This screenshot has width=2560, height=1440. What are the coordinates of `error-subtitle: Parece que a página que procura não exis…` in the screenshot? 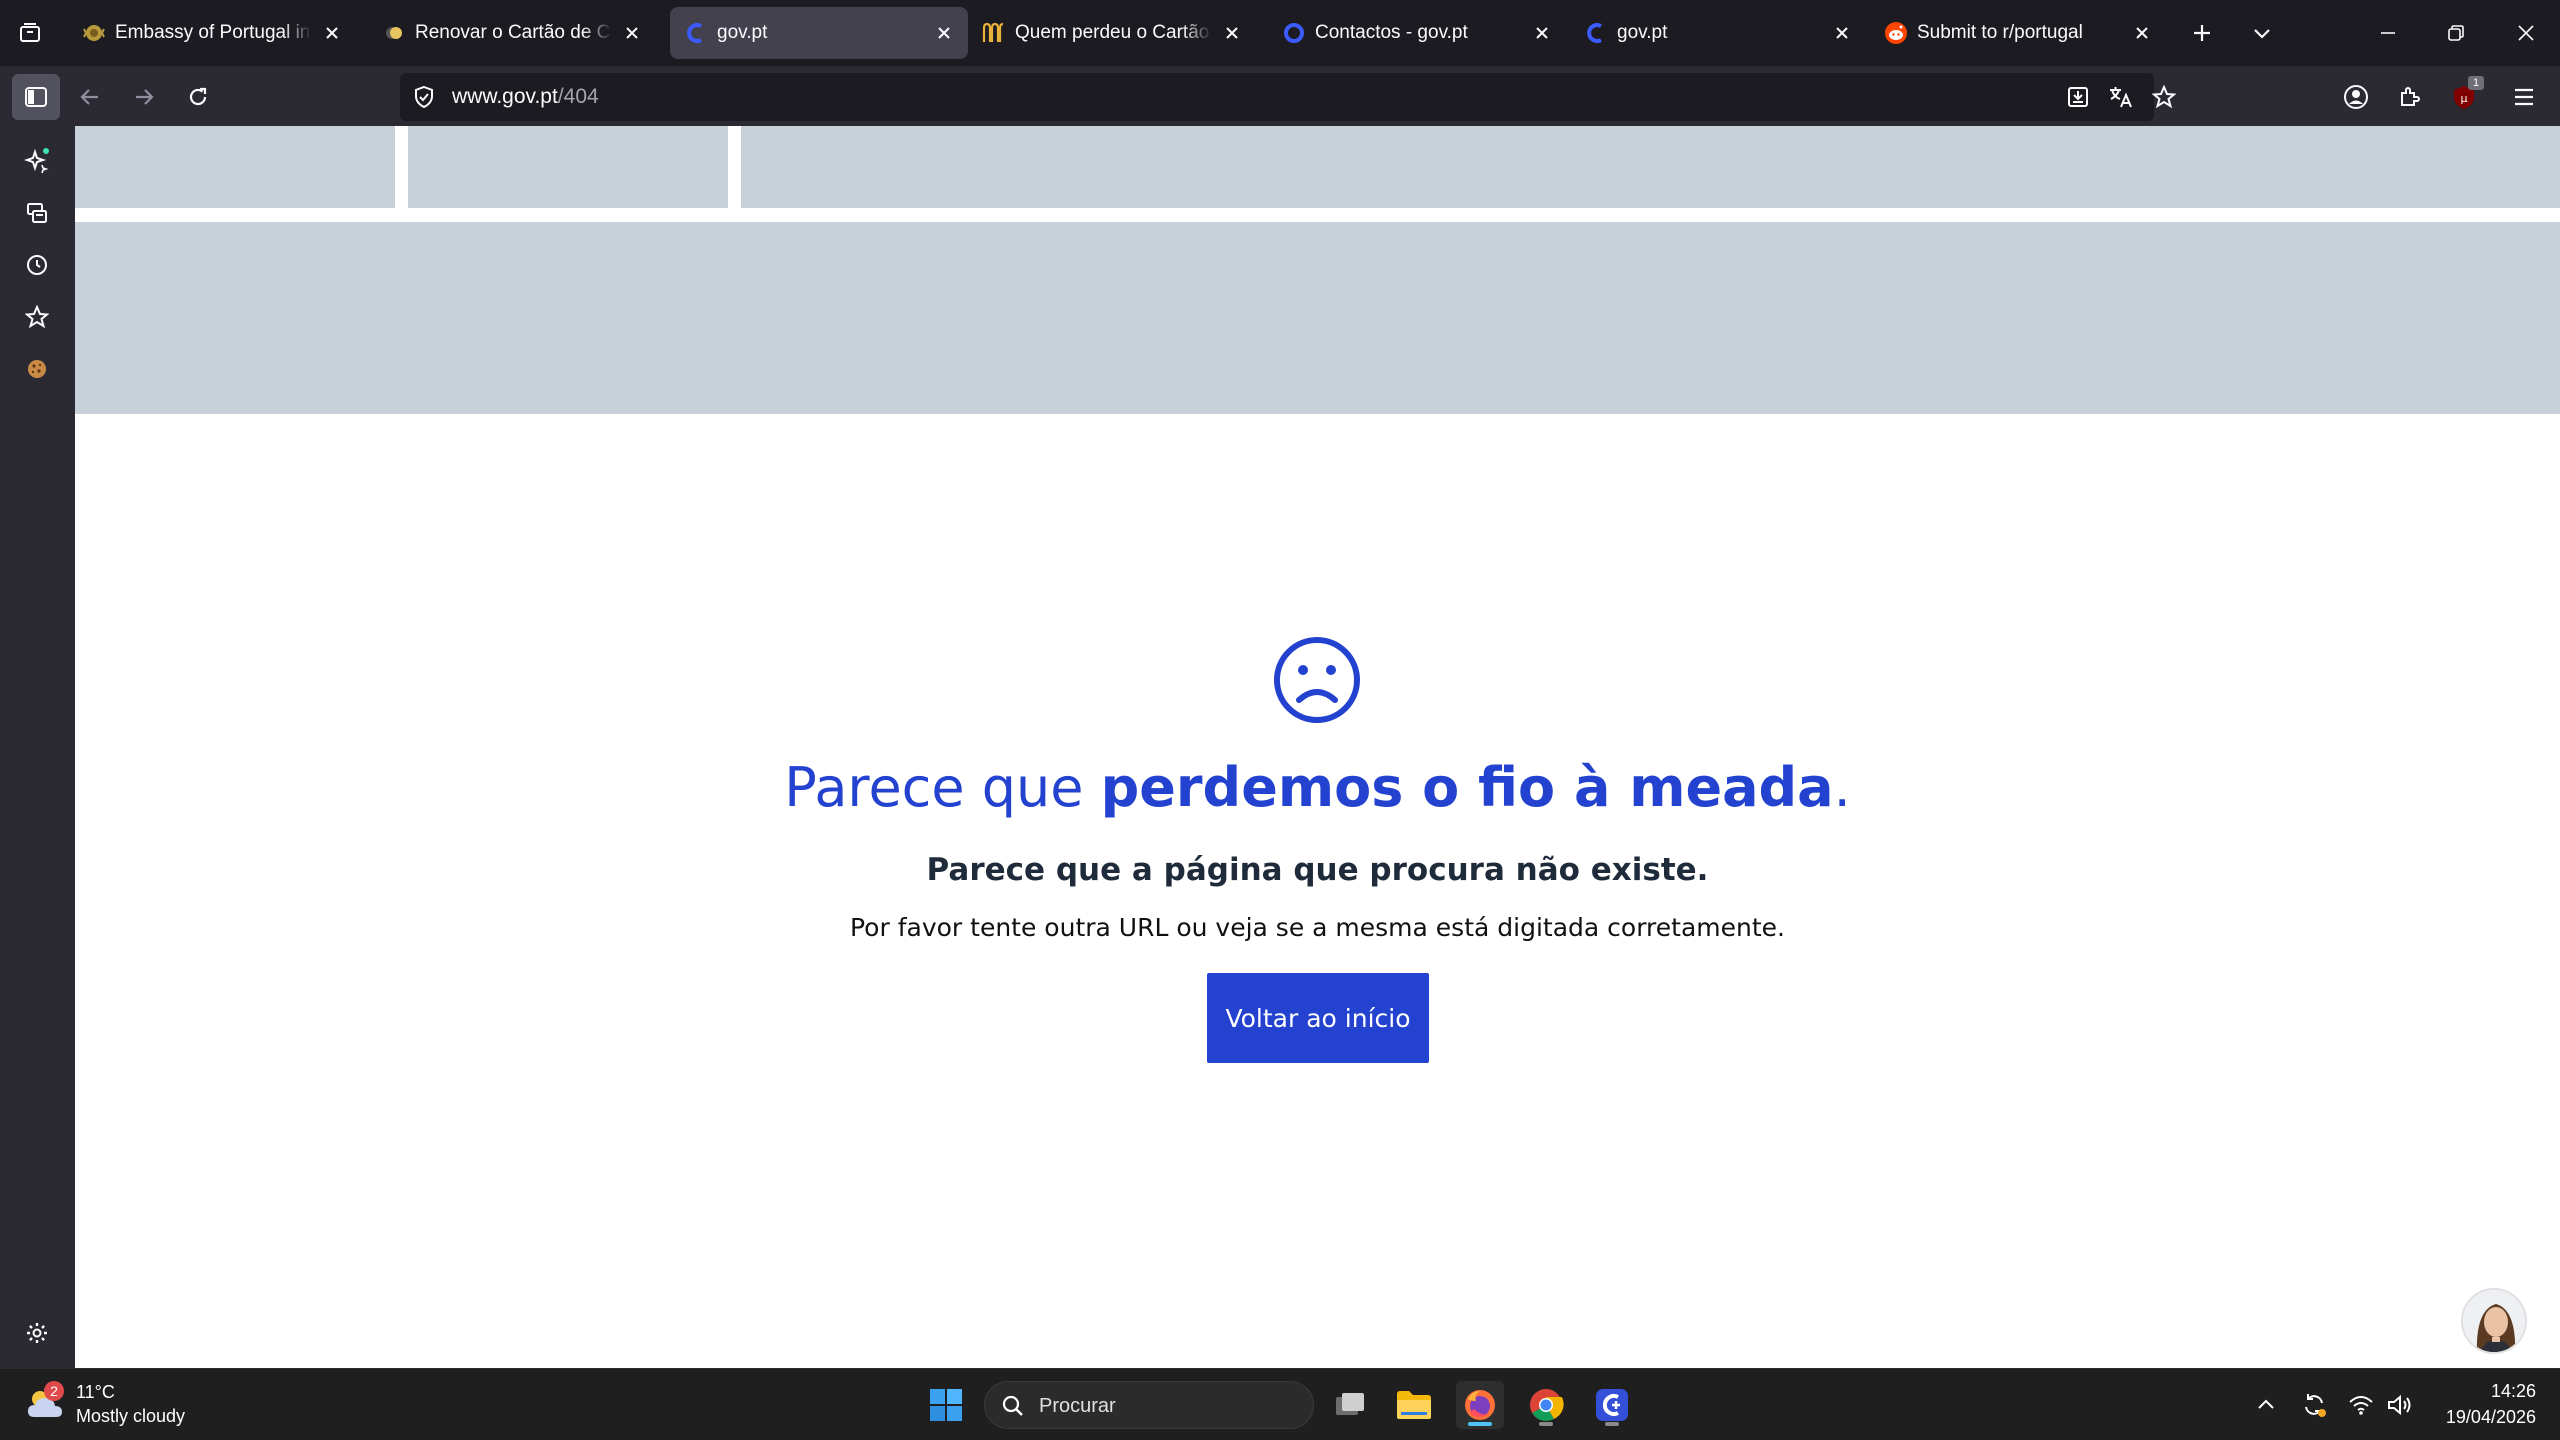 It's located at (1317, 870).